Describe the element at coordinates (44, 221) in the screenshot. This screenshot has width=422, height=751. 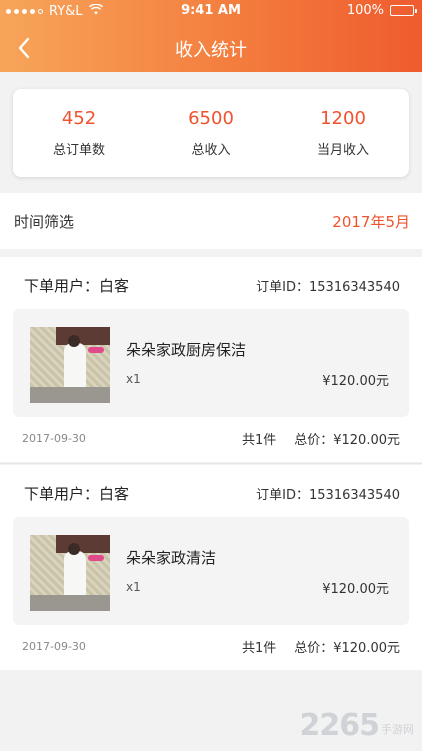
I see `filter-label: 时间筛选` at that location.